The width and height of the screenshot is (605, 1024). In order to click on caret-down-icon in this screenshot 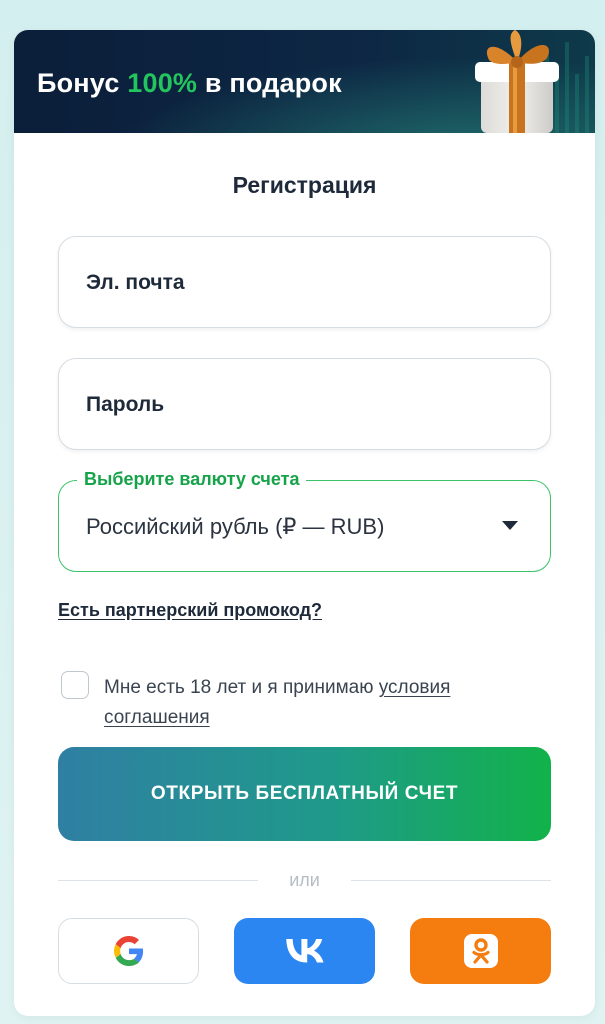, I will do `click(510, 525)`.